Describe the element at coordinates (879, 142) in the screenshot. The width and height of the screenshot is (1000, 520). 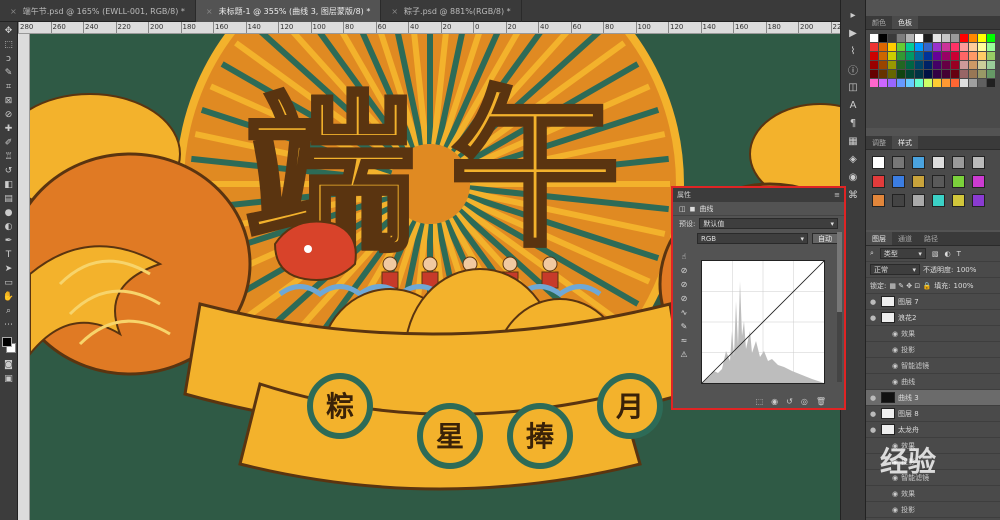
I see `tab-adjustments: 调整` at that location.